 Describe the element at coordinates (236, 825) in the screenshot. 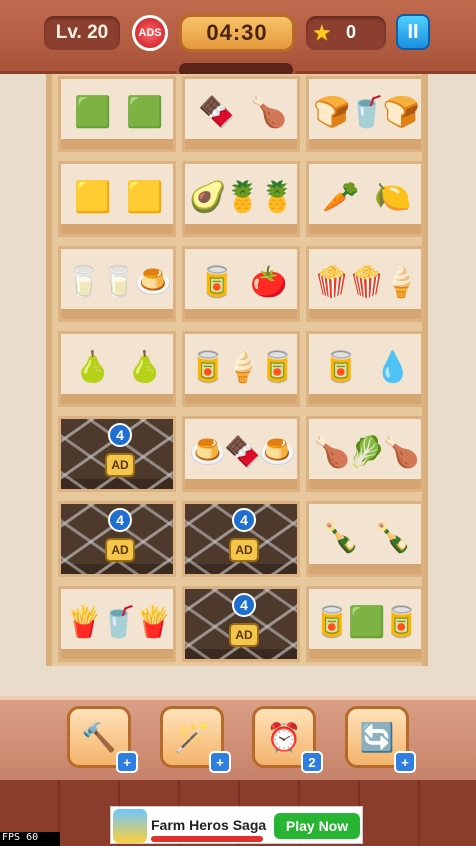

I see `ad-banner: Farm Heros Saga Play Now` at that location.